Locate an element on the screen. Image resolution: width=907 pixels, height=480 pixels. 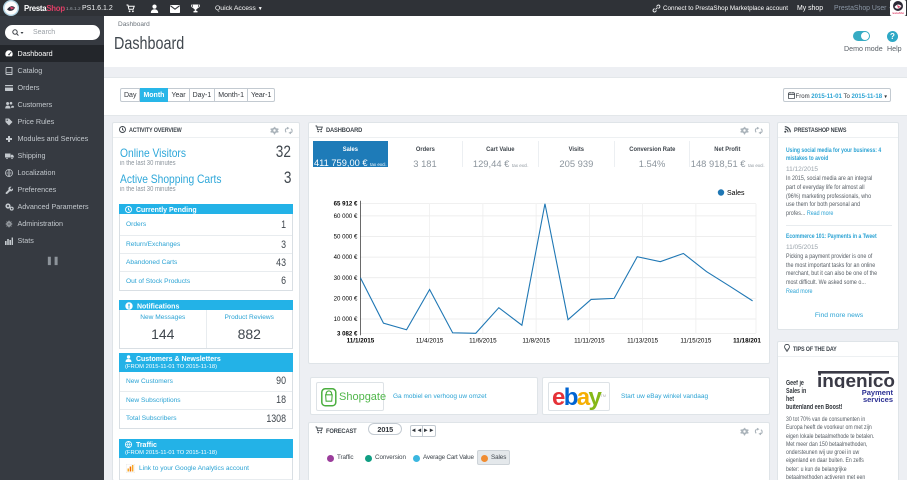
svg-text: 10 000 € is located at coordinates (346, 319).